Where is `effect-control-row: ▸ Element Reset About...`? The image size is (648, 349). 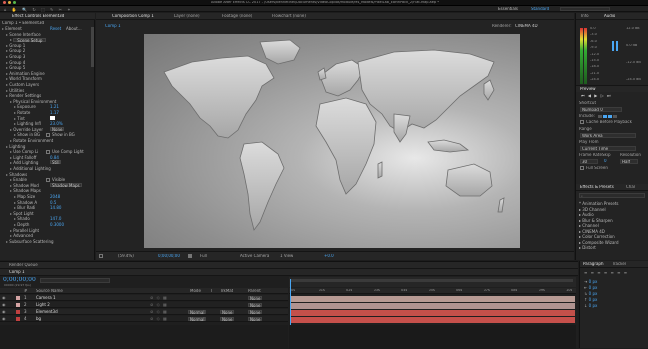
effect-control-row: ▸ Element Reset About... is located at coordinates (47, 28).